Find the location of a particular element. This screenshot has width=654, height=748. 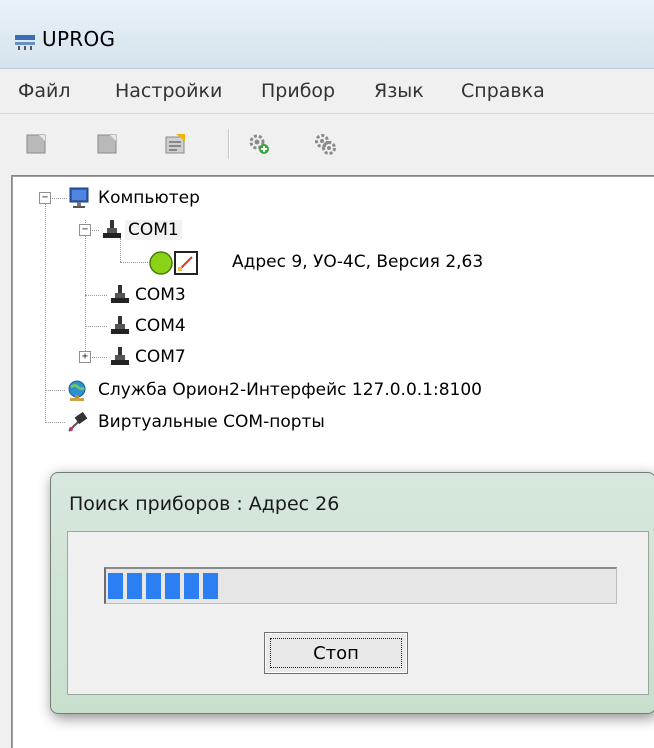

dialog-title: Поиск приборов : Адрес 26 is located at coordinates (204, 504).